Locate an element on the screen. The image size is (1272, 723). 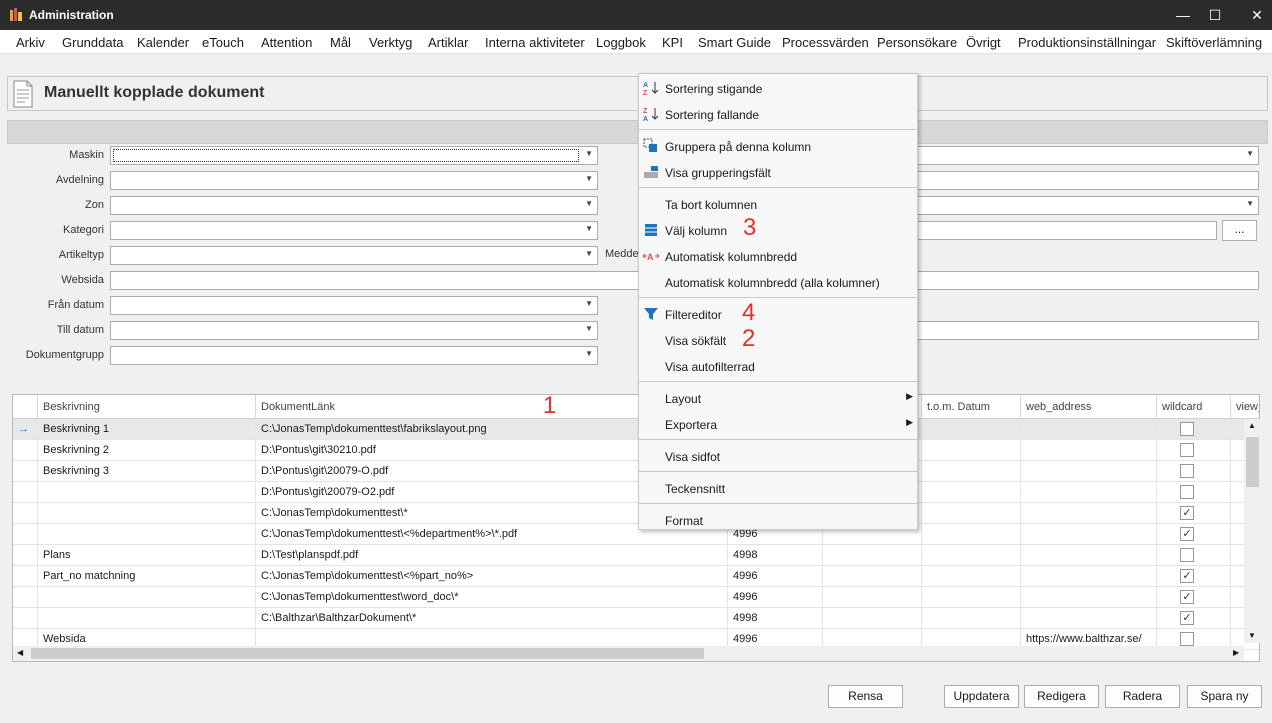
cell-dokumentlank: C:\JonasTemp\dokumenttest\word_doc\* is located at coordinates (492, 597).